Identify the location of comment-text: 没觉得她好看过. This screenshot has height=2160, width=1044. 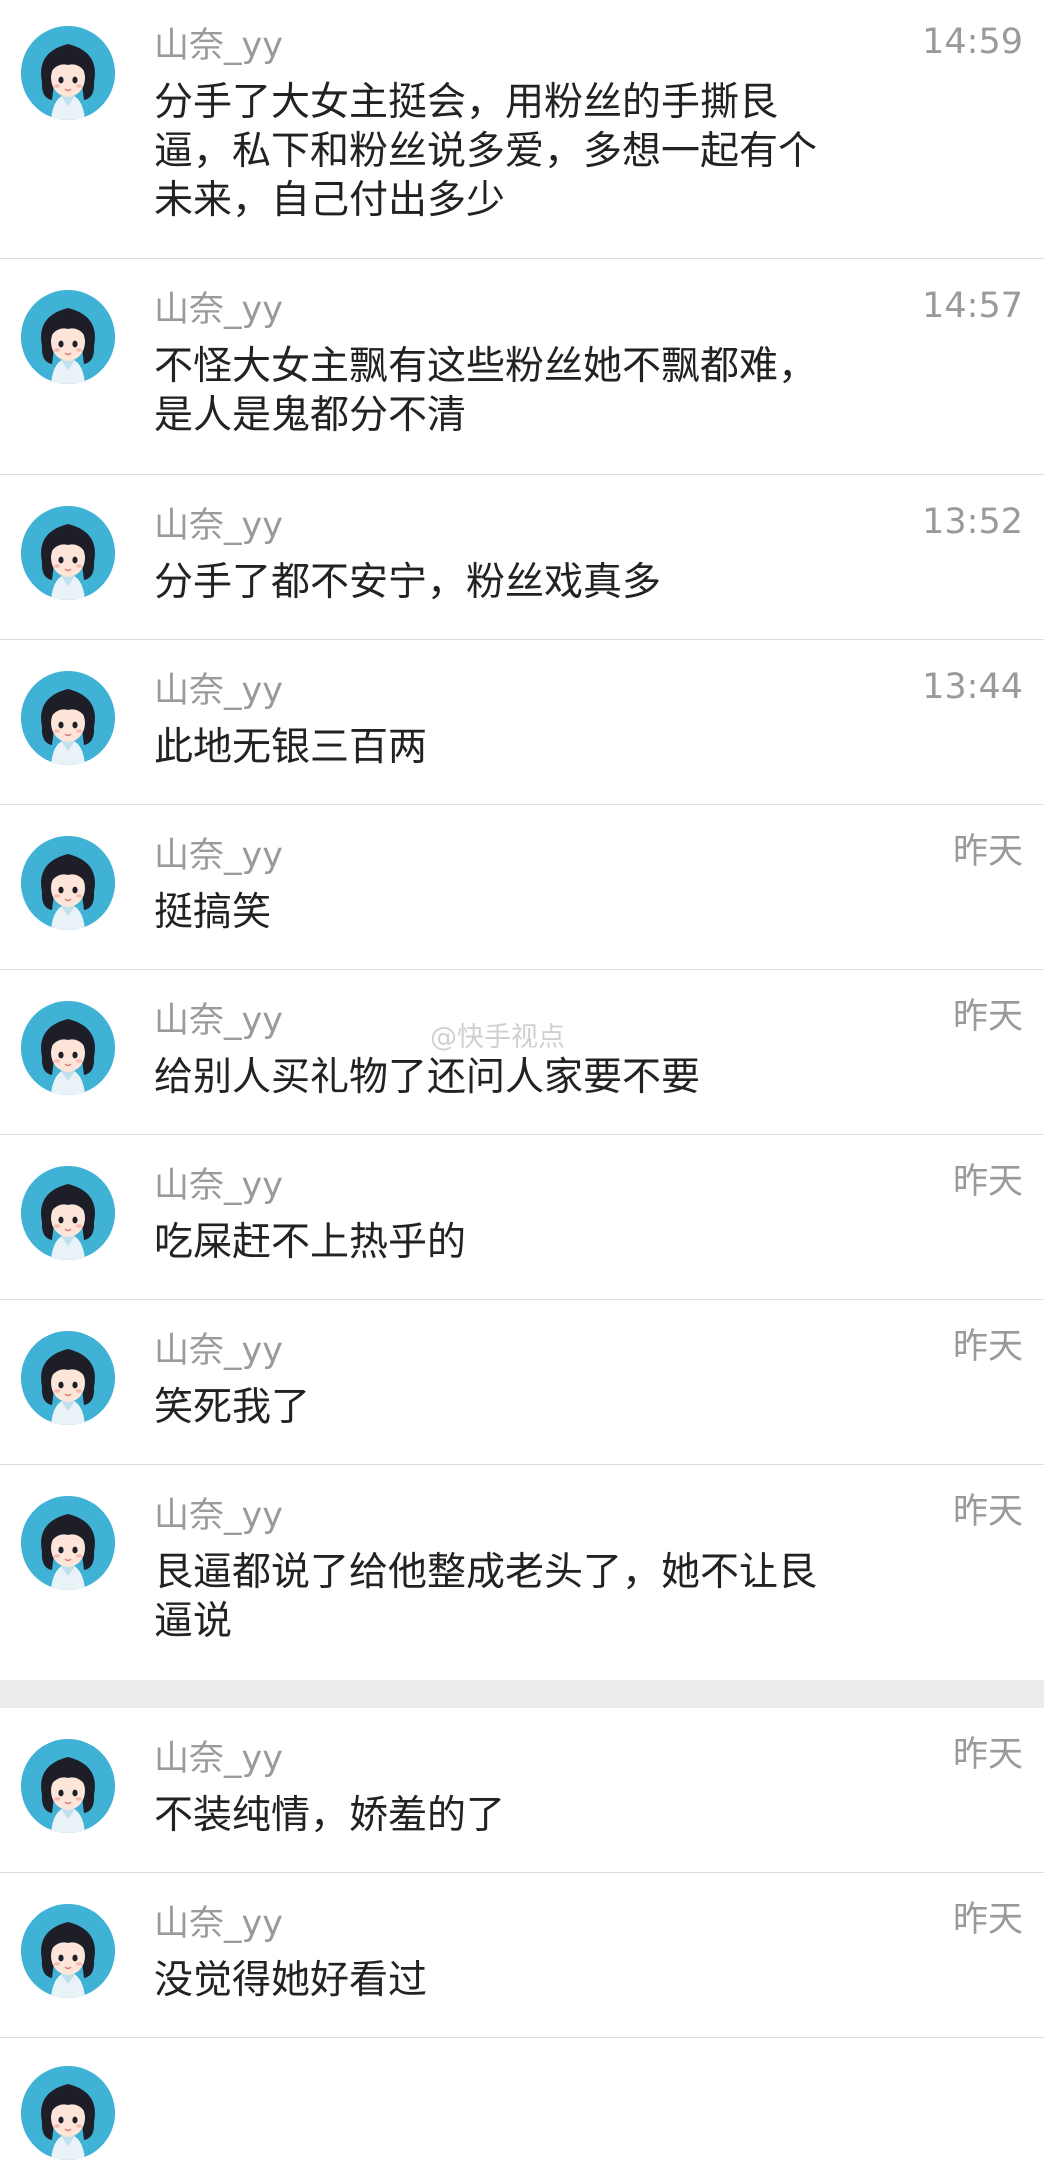
(291, 1980).